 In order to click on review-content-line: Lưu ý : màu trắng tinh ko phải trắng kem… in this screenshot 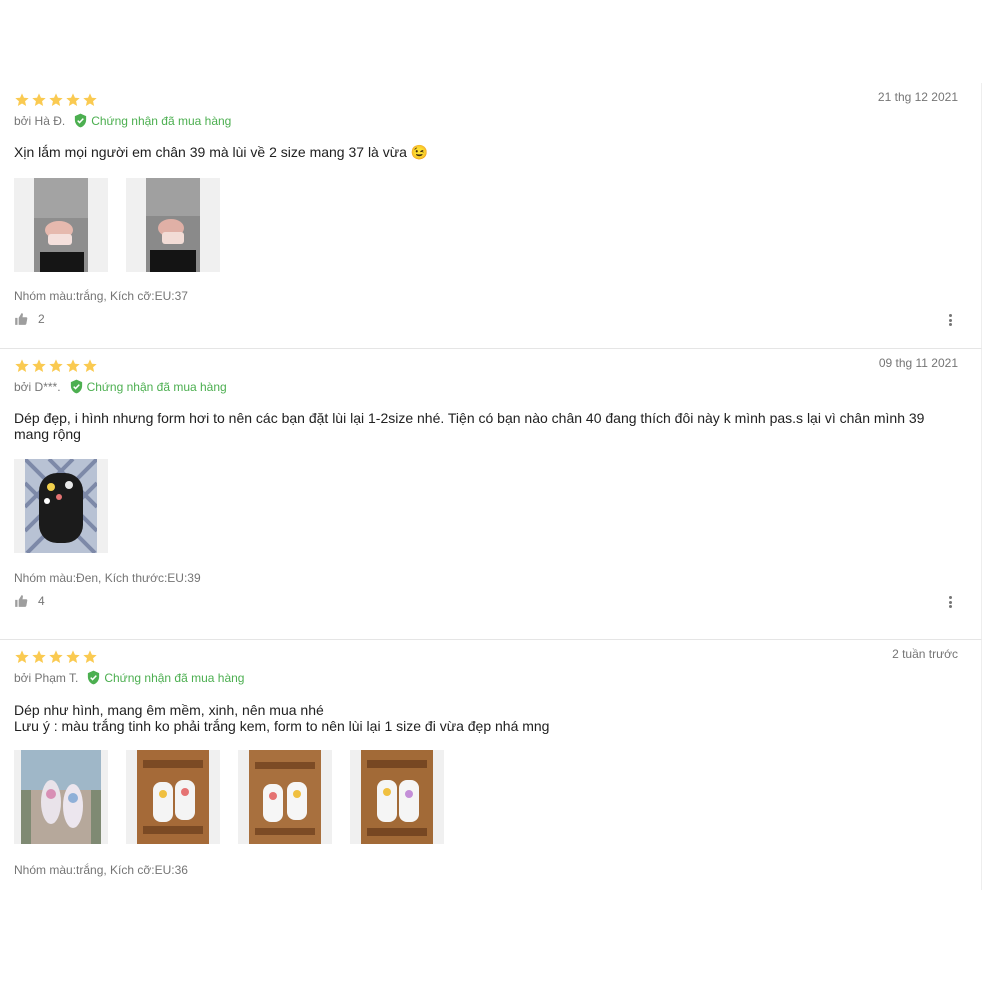, I will do `click(282, 726)`.